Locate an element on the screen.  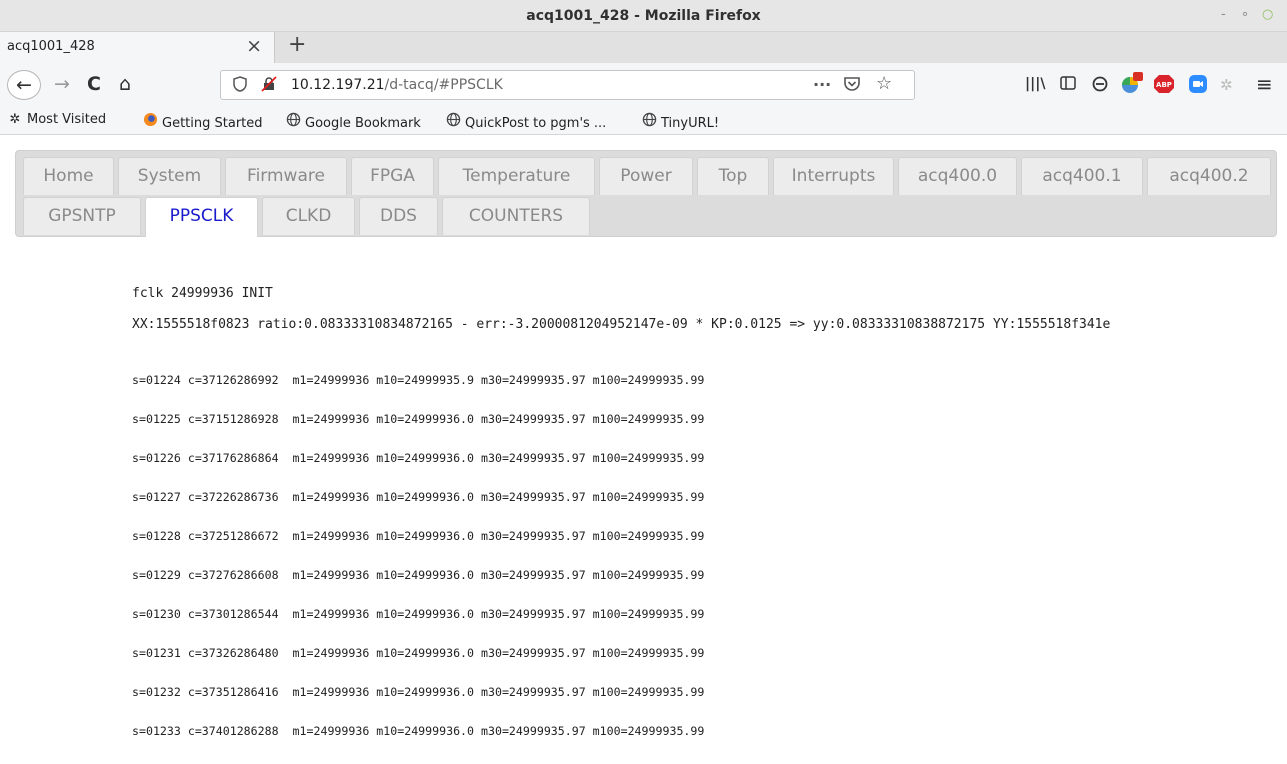
tab-counters: COUNTERS is located at coordinates (516, 216).